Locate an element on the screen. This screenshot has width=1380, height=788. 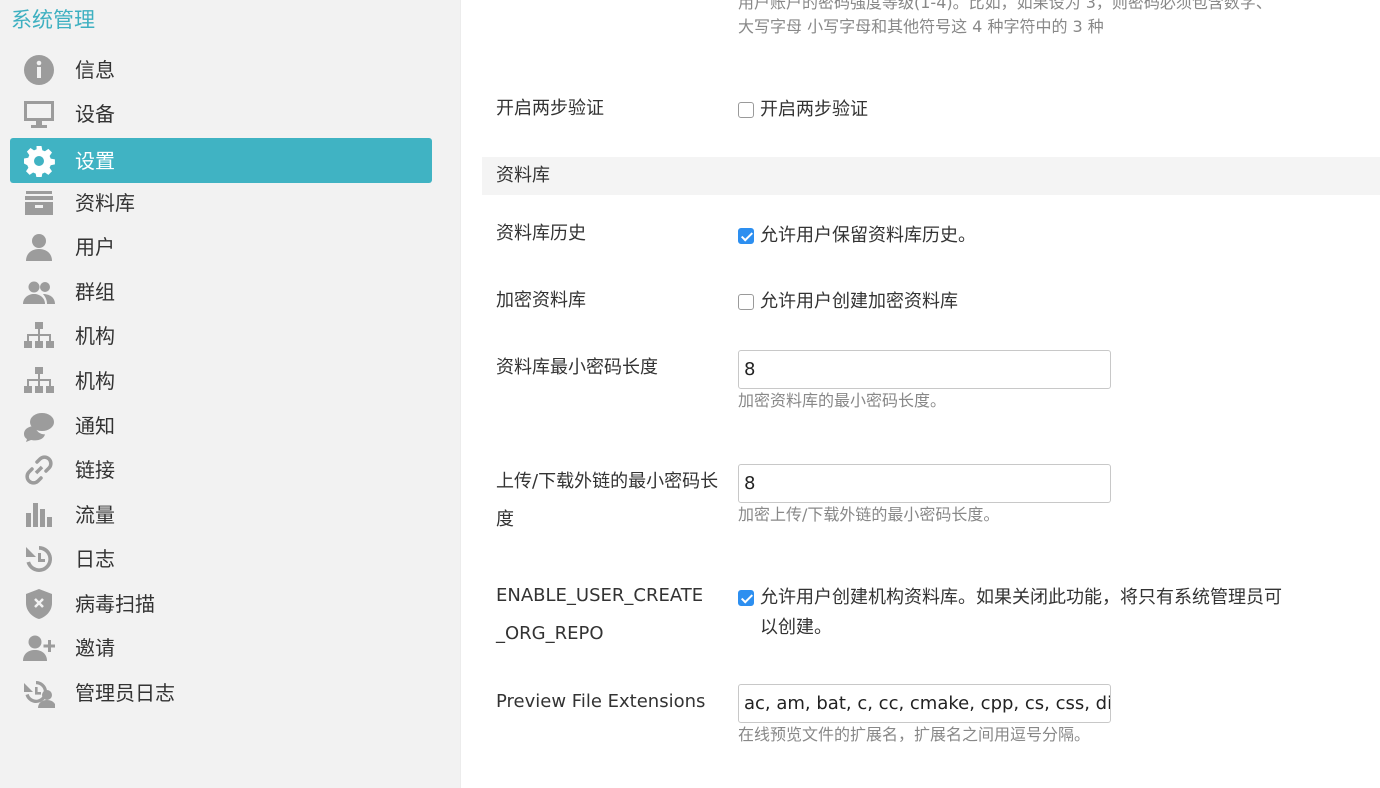
gear-icon is located at coordinates (39, 161).